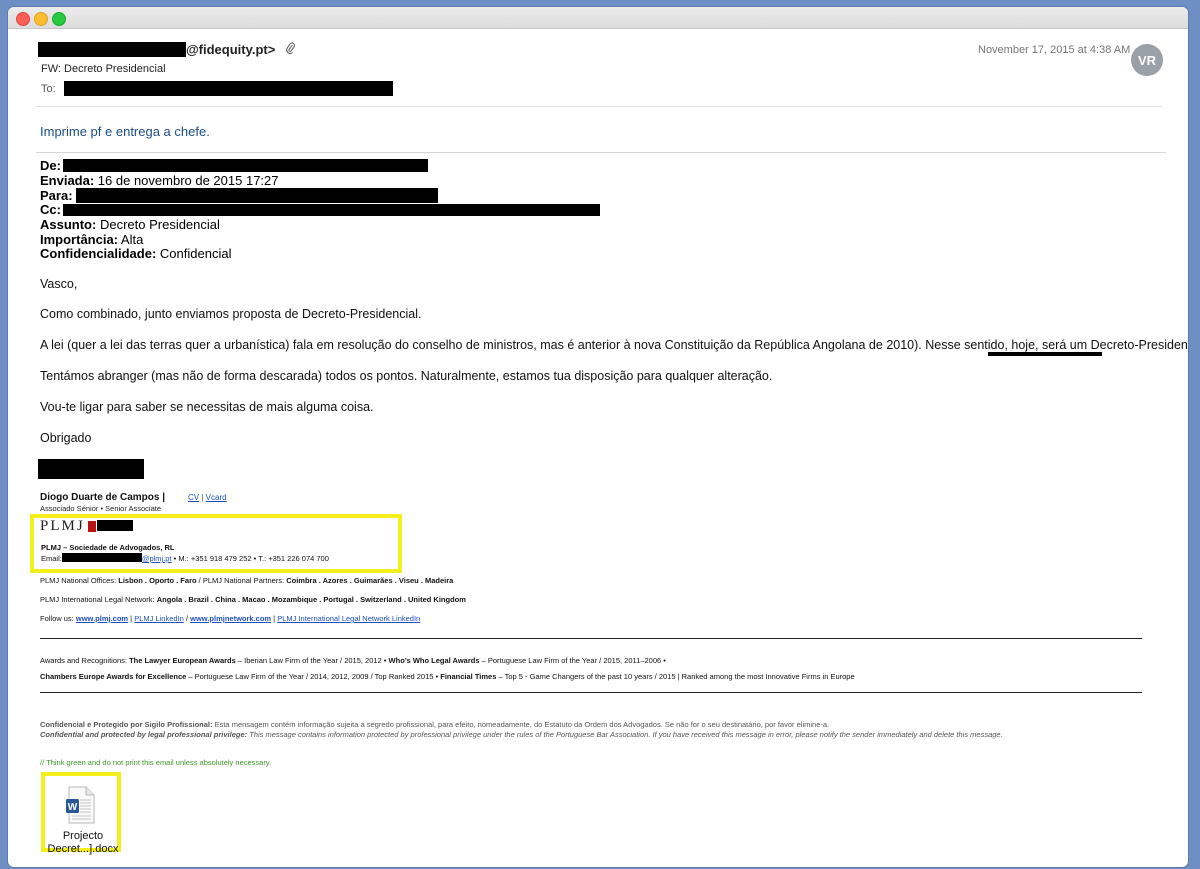 This screenshot has height=869, width=1200. What do you see at coordinates (23, 19) in the screenshot?
I see `close-window-button` at bounding box center [23, 19].